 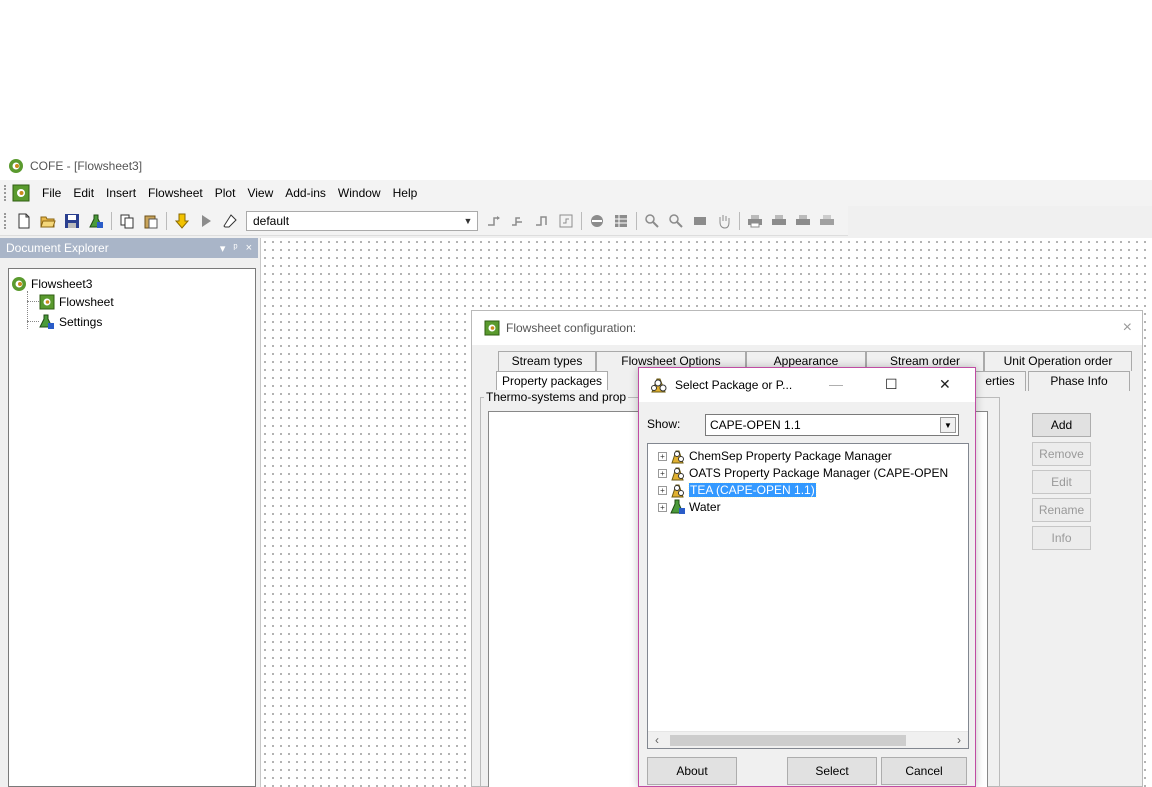 I want to click on split-button, so click(x=518, y=221).